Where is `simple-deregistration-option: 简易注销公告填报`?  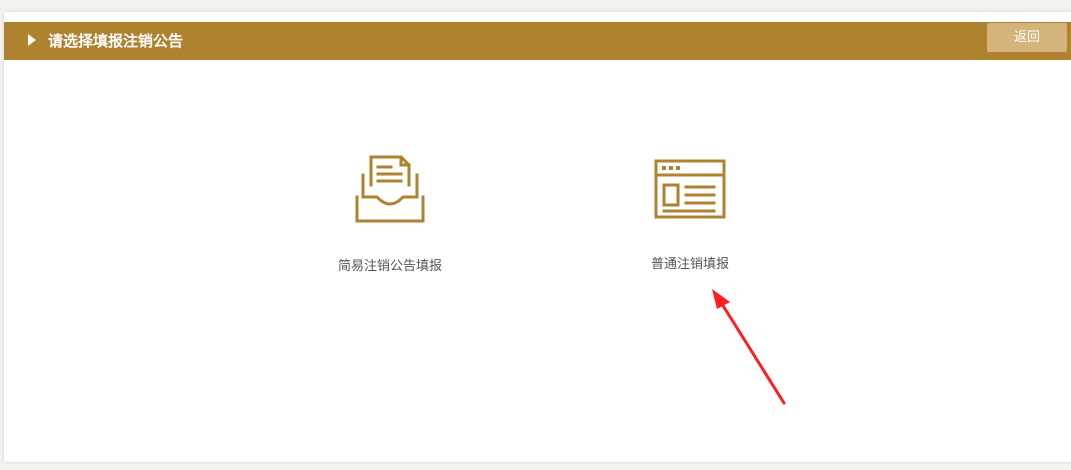
simple-deregistration-option: 简易注销公告填报 is located at coordinates (390, 214).